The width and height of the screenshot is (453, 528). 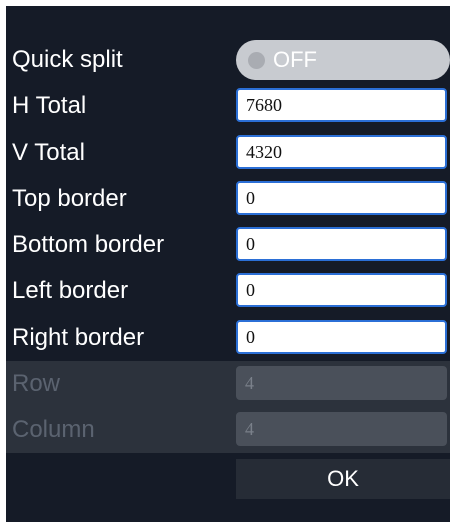 What do you see at coordinates (70, 290) in the screenshot?
I see `left-border-label: Left border` at bounding box center [70, 290].